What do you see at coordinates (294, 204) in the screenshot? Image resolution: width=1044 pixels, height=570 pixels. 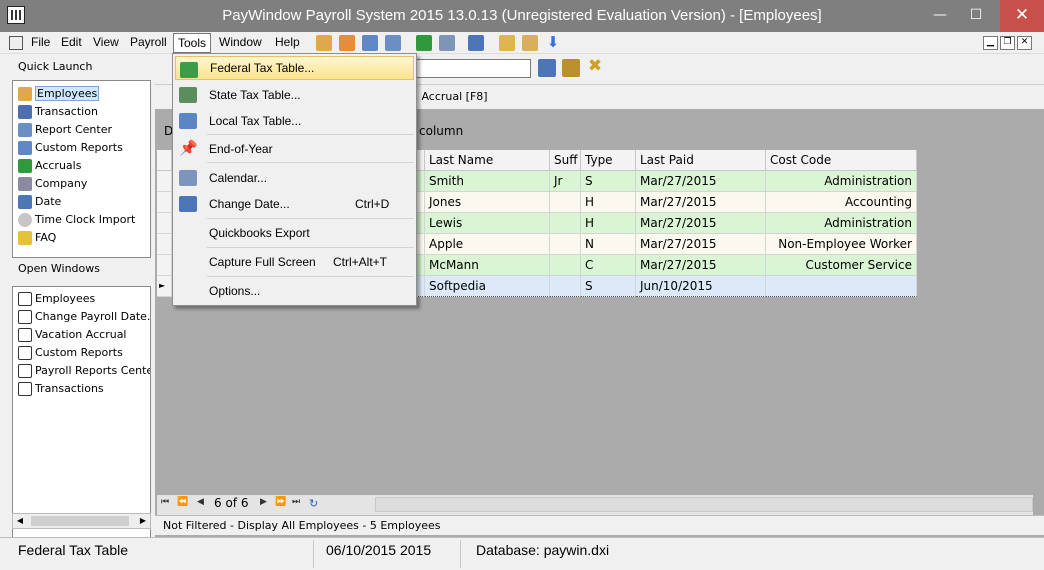 I see `menu-item-change-date: Change Date... Ctrl+D` at bounding box center [294, 204].